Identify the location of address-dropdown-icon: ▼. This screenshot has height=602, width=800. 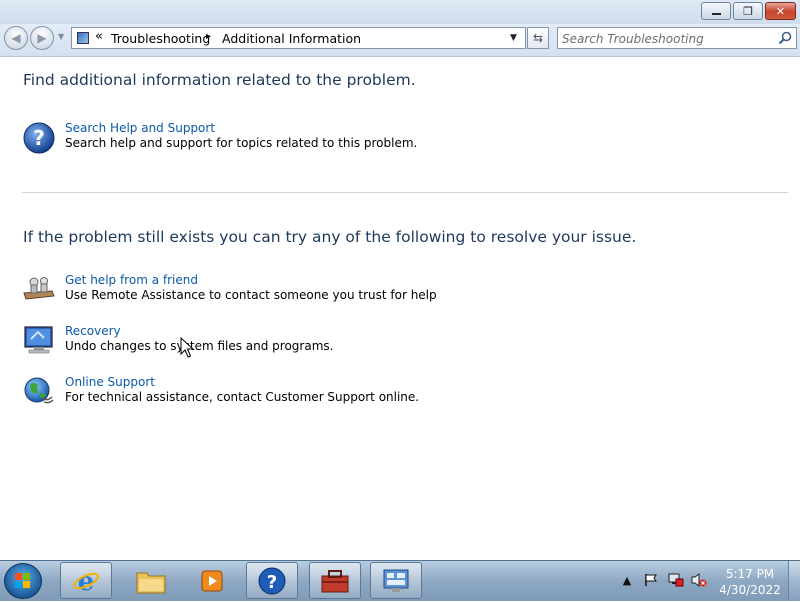
(513, 38).